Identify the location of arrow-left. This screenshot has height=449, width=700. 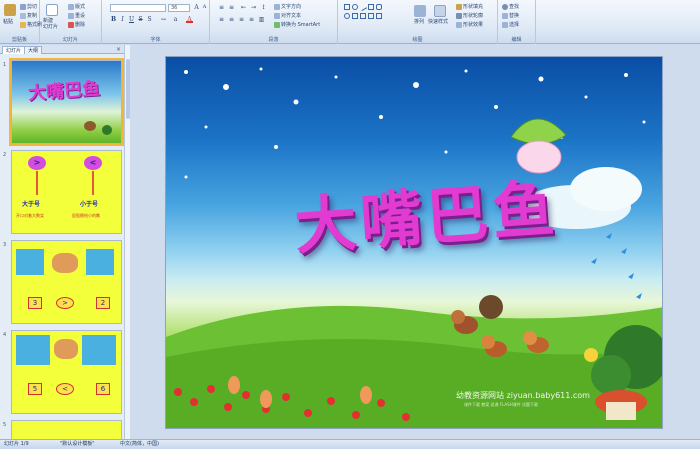
(37, 183).